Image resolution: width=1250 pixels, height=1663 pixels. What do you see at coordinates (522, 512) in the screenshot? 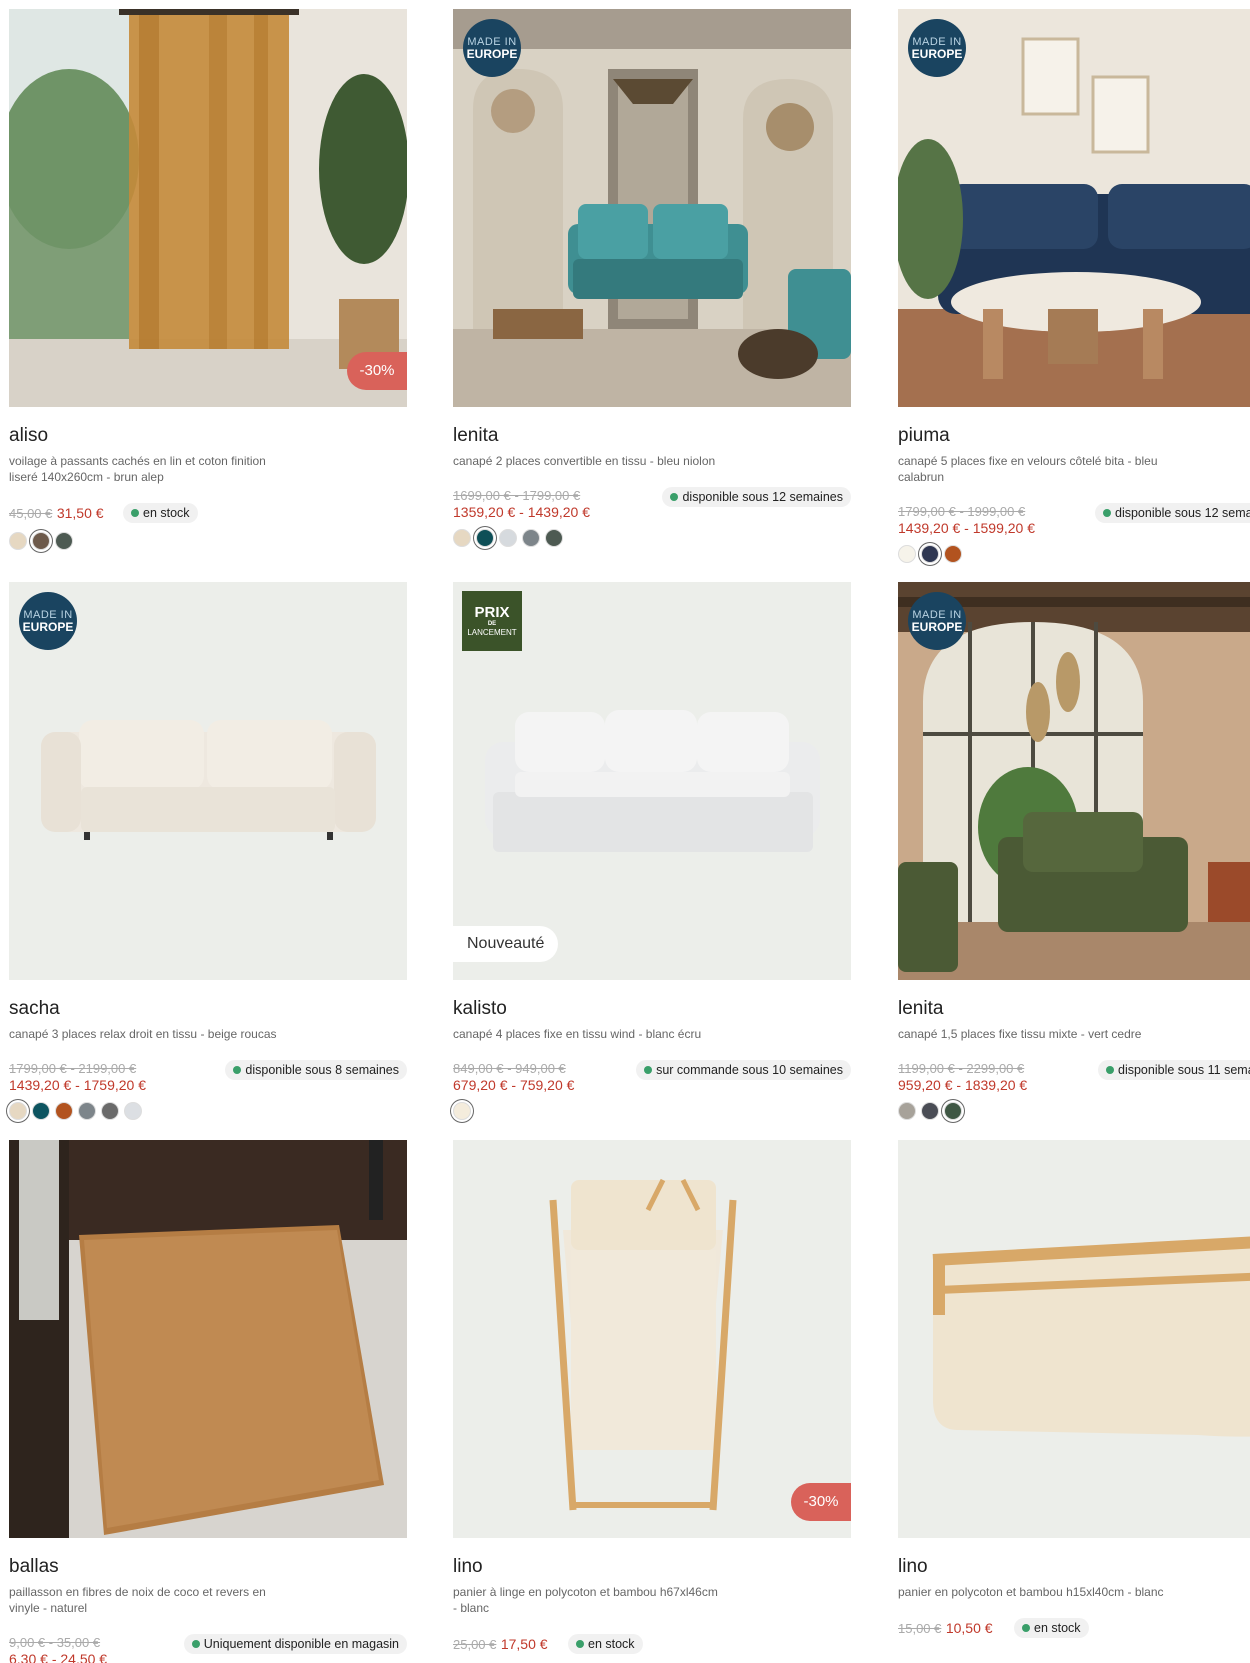
I see `sale-price: 1359,20 € - 1439,20 €` at bounding box center [522, 512].